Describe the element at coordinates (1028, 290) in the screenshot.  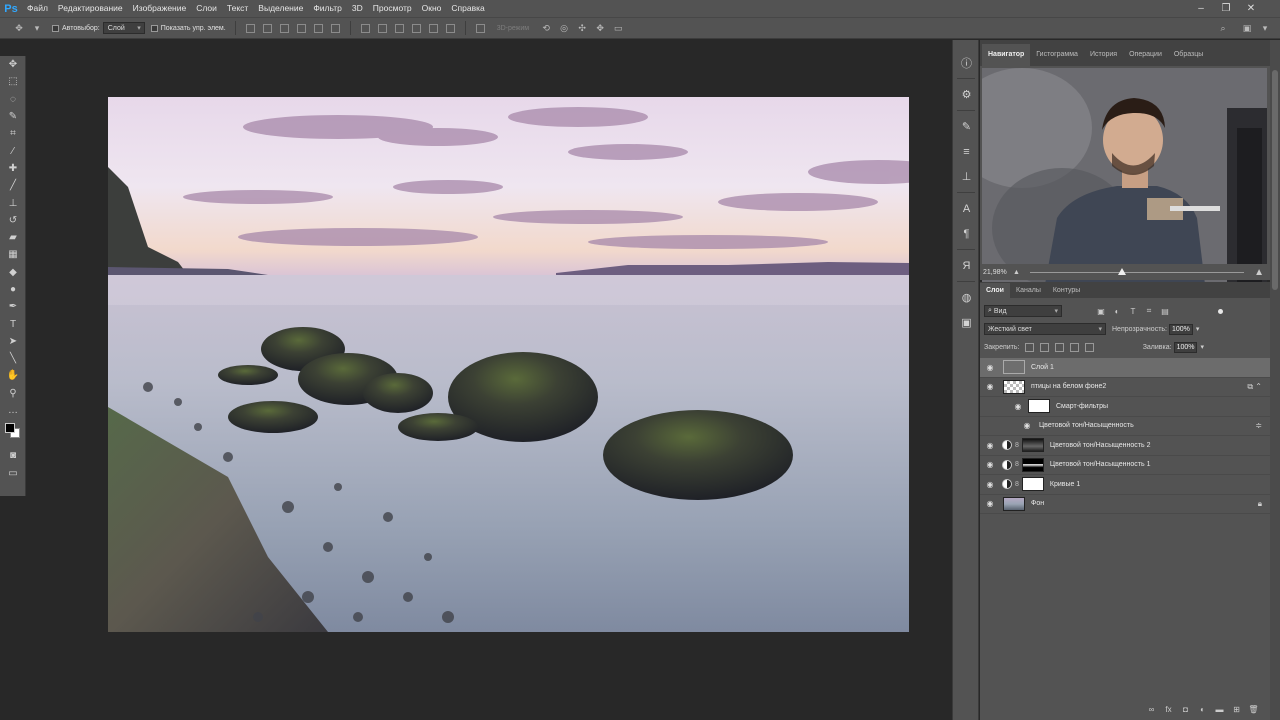
I see `tab-channels: Каналы` at that location.